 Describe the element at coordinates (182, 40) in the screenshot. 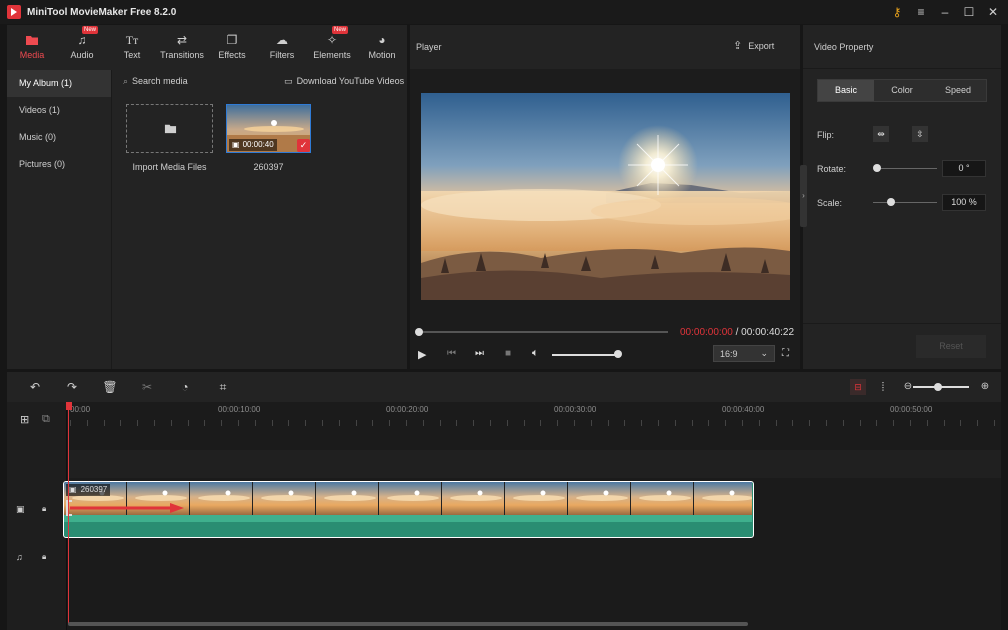

I see `transitions-icon: ⇄` at that location.